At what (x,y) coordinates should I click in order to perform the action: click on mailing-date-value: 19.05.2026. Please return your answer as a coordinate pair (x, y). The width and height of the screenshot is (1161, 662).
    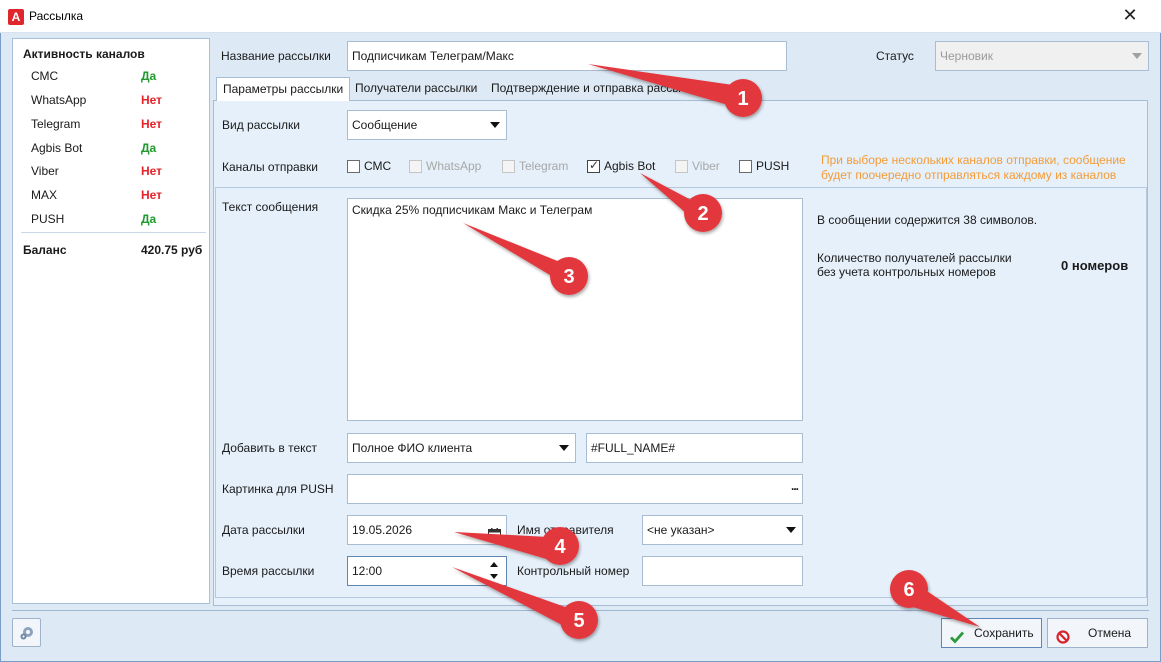
    Looking at the image, I should click on (382, 530).